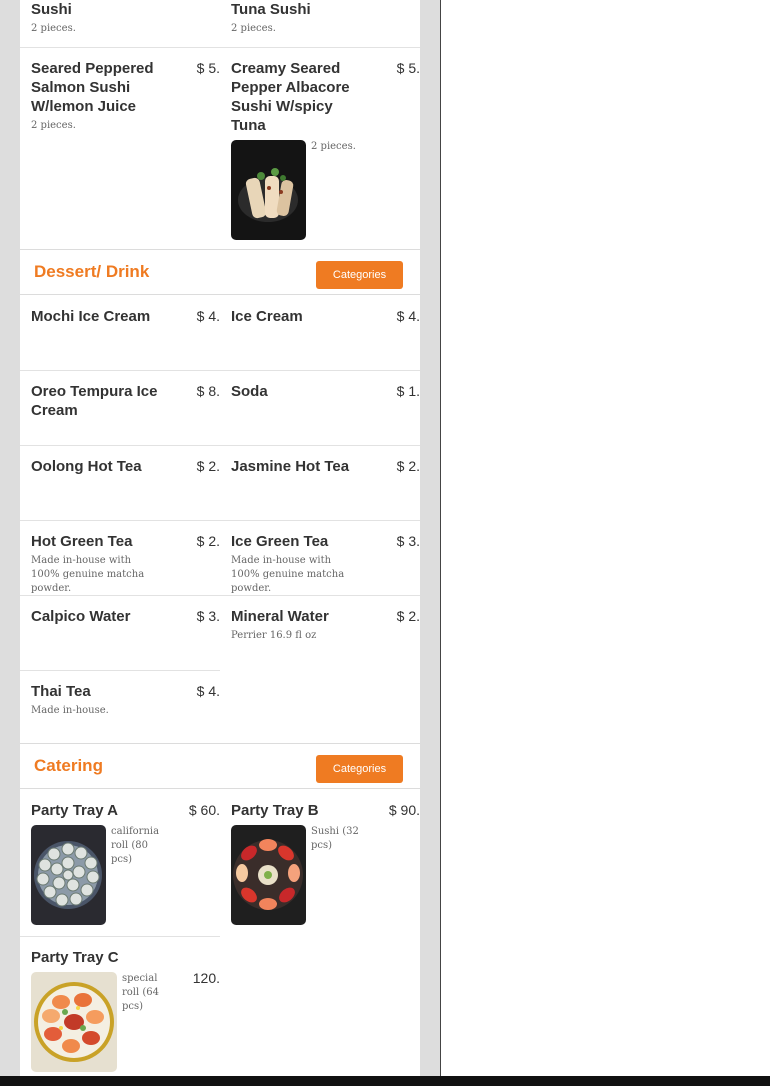 The width and height of the screenshot is (770, 1086). What do you see at coordinates (204, 810) in the screenshot?
I see `item-price: $ 60.` at bounding box center [204, 810].